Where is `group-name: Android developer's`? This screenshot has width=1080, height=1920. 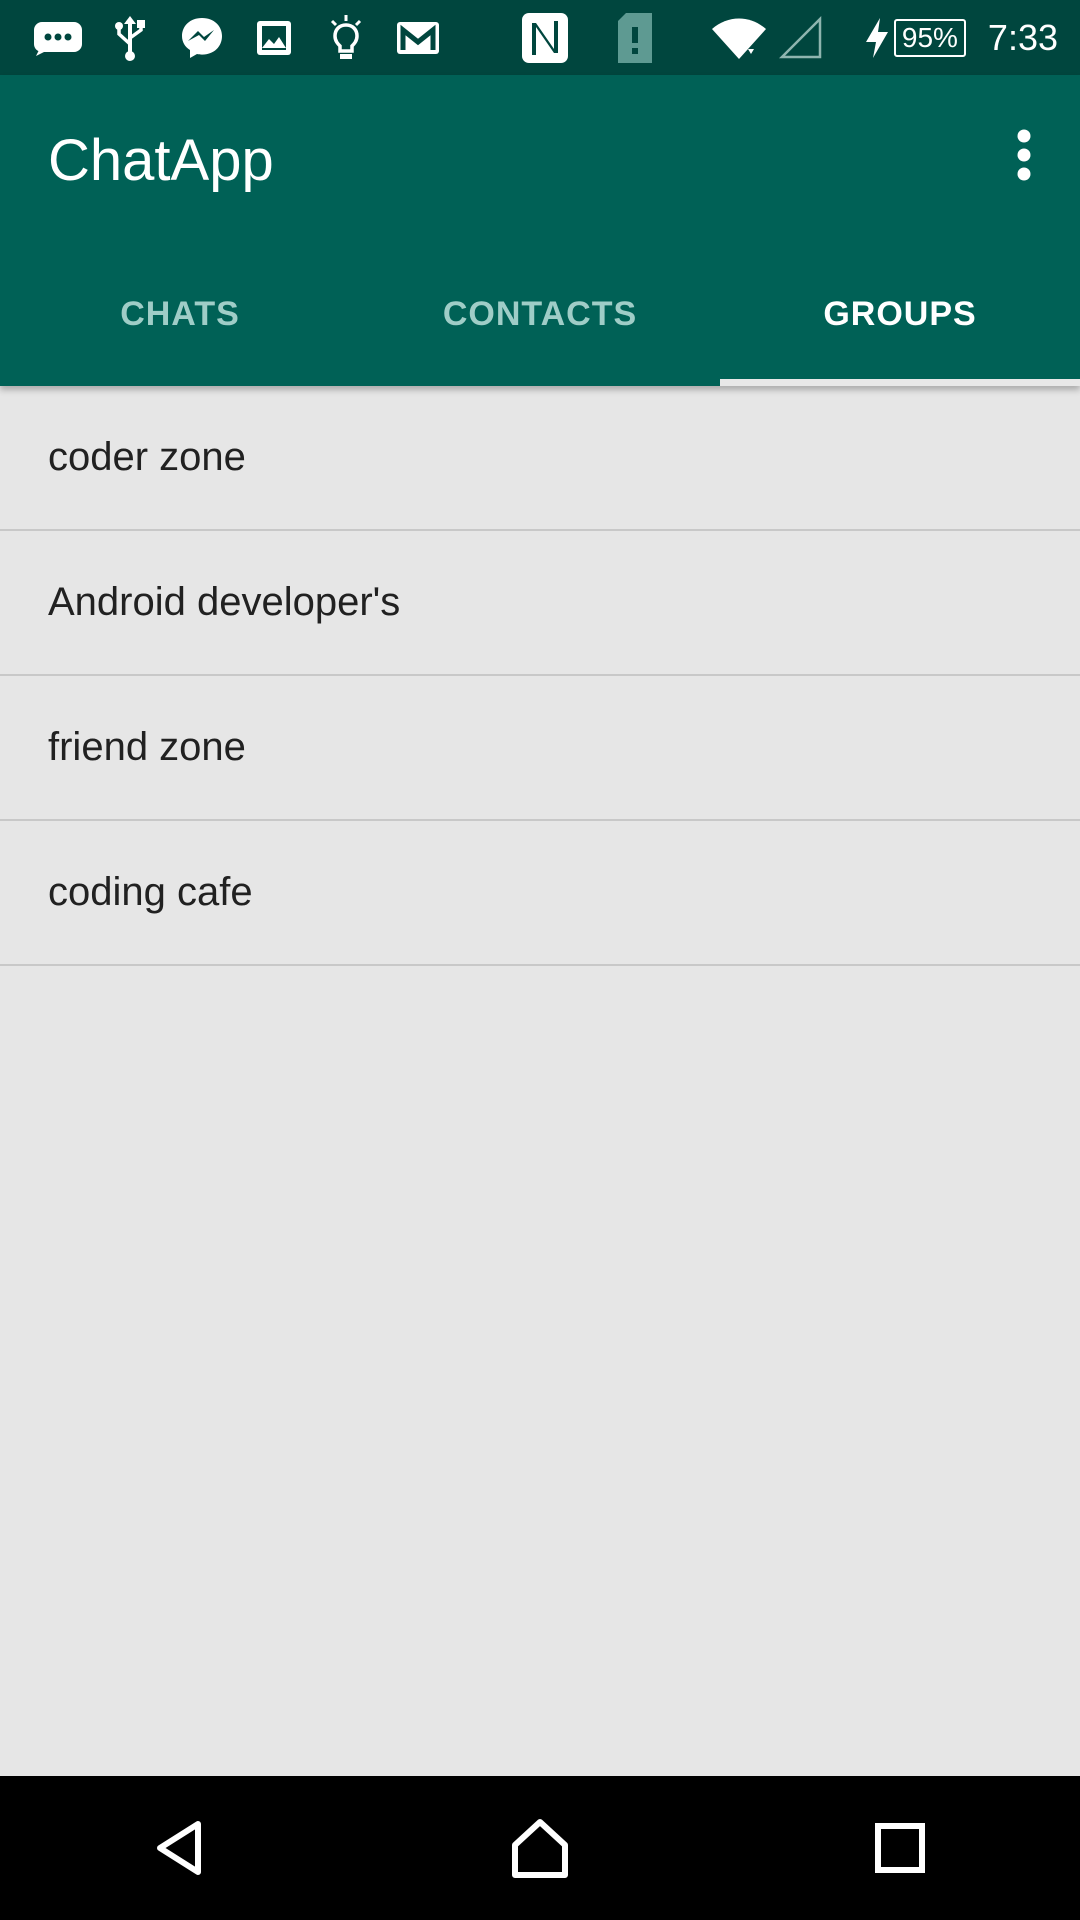
group-name: Android developer's is located at coordinates (224, 602).